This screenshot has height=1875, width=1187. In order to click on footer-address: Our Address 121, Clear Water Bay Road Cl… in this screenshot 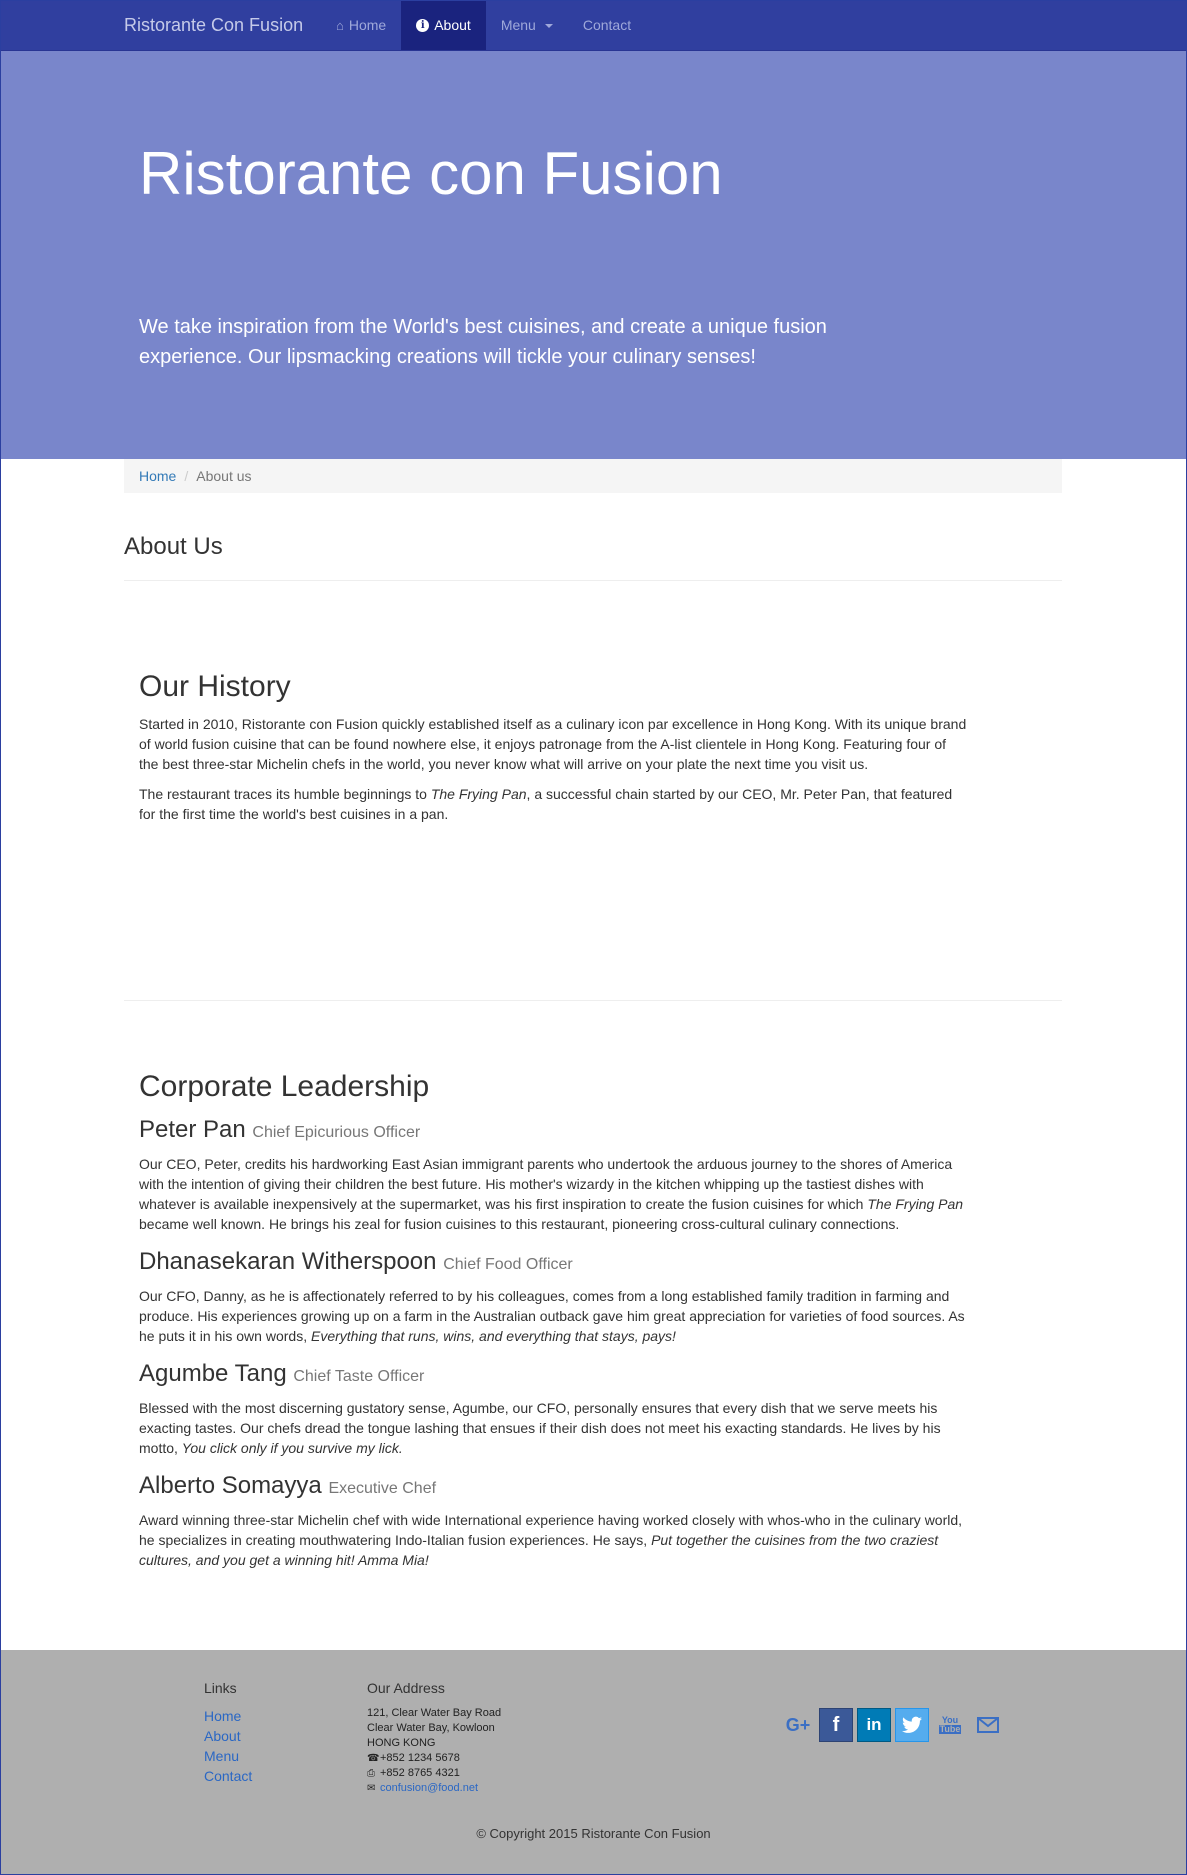, I will do `click(434, 1738)`.